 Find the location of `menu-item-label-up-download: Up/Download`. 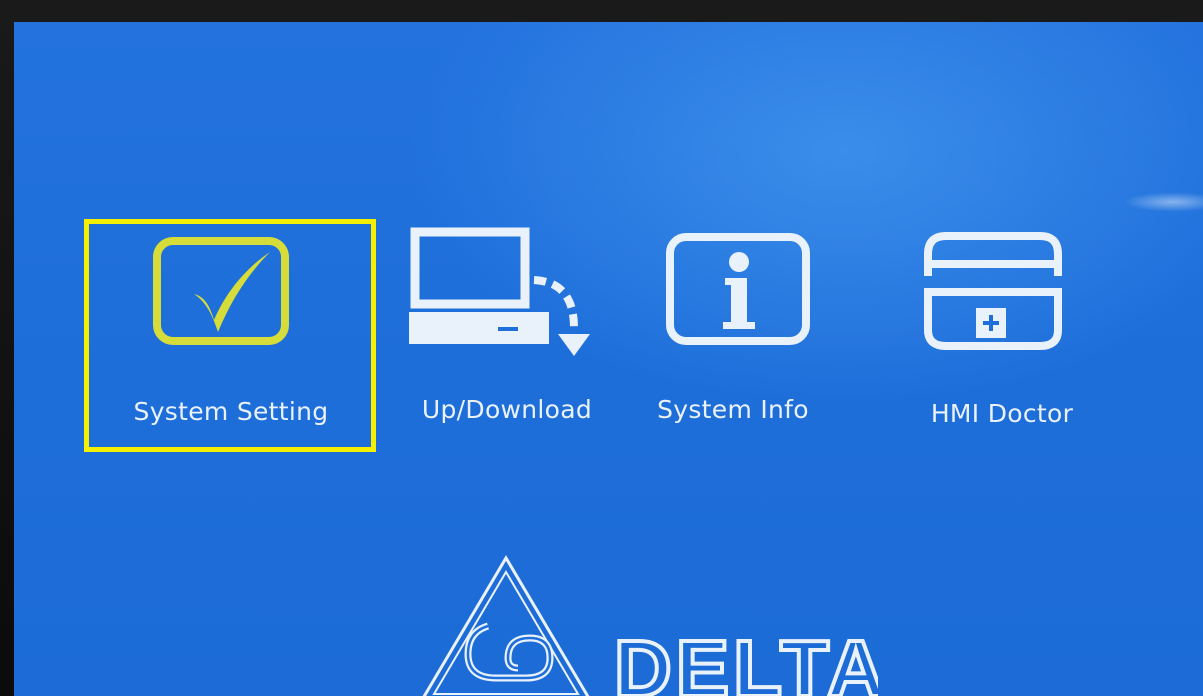

menu-item-label-up-download: Up/Download is located at coordinates (507, 409).